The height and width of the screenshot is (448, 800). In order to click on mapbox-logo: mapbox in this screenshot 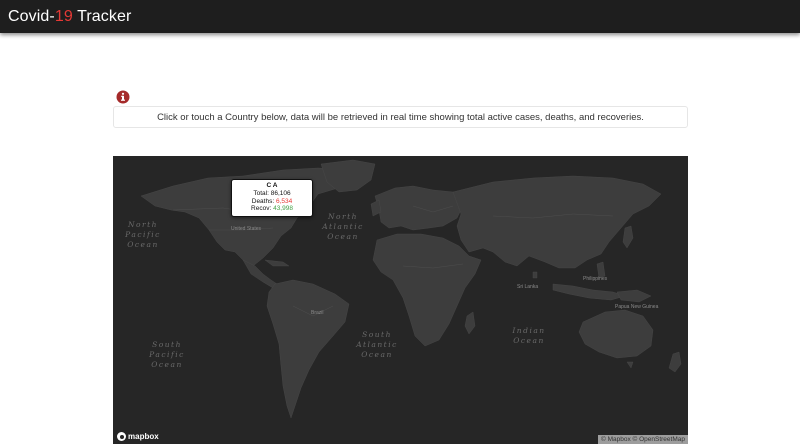, I will do `click(138, 436)`.